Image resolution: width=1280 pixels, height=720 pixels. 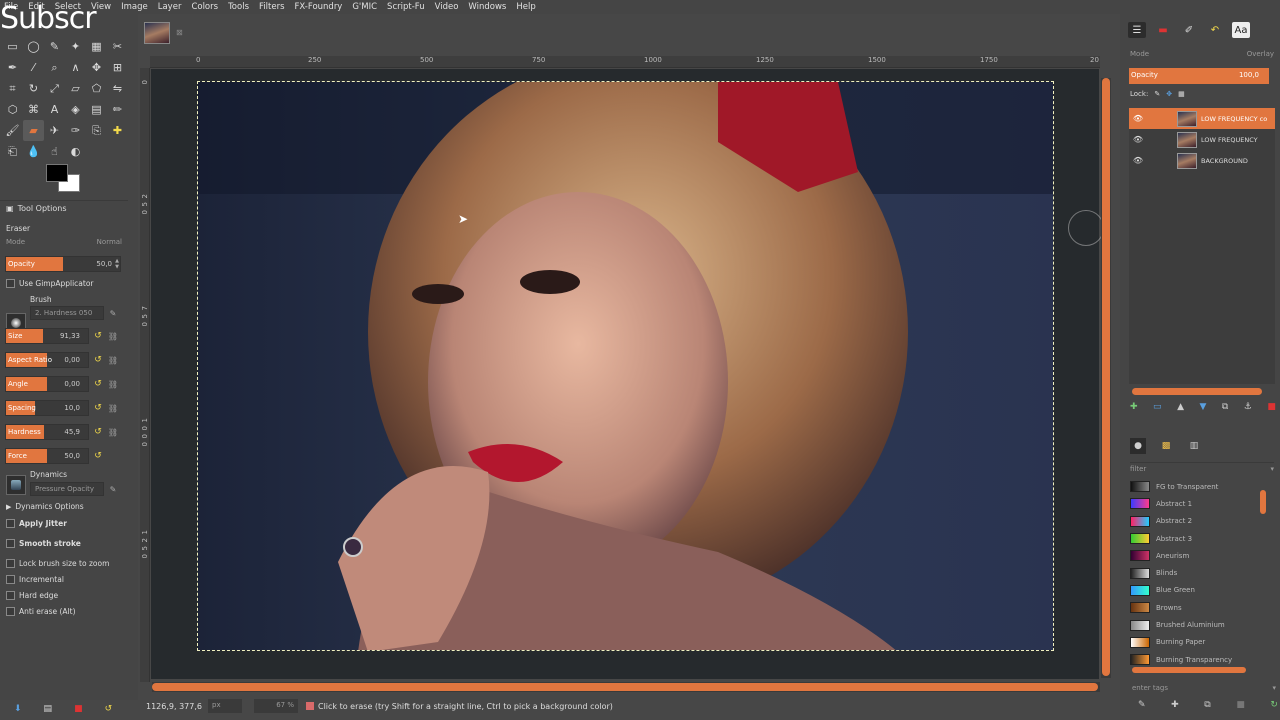 What do you see at coordinates (1195, 607) in the screenshot?
I see `gradient-item: Browns` at bounding box center [1195, 607].